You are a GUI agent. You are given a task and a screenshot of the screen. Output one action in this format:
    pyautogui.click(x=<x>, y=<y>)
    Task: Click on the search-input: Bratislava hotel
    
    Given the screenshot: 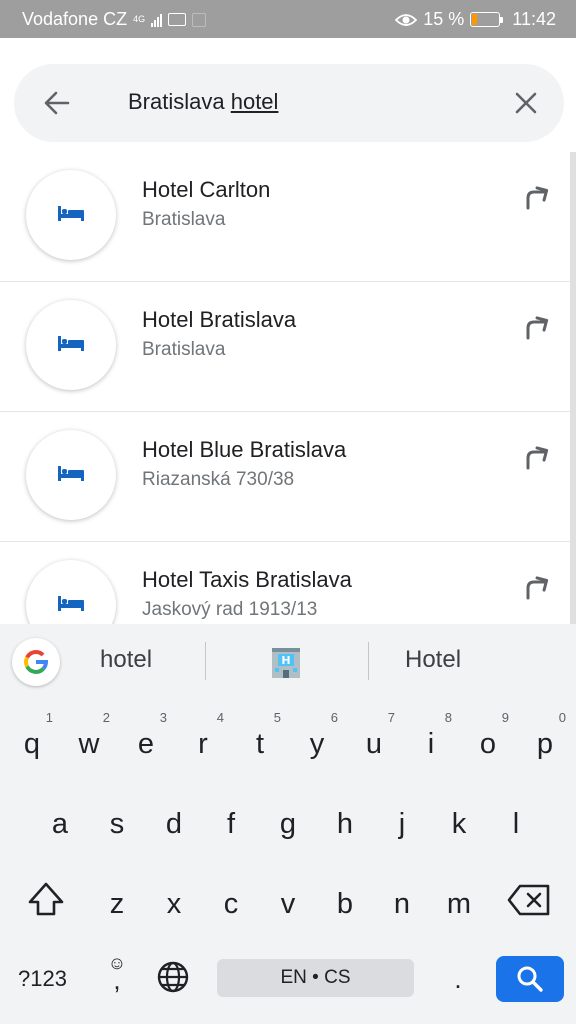 What is the action you would take?
    pyautogui.click(x=203, y=102)
    